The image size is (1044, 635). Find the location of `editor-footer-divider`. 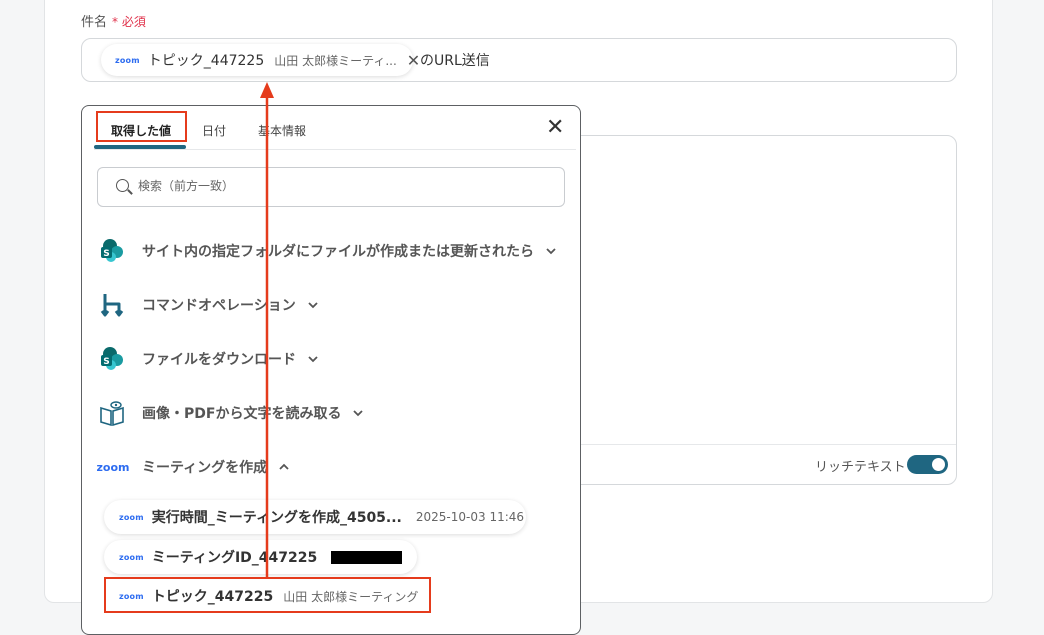

editor-footer-divider is located at coordinates (758, 444).